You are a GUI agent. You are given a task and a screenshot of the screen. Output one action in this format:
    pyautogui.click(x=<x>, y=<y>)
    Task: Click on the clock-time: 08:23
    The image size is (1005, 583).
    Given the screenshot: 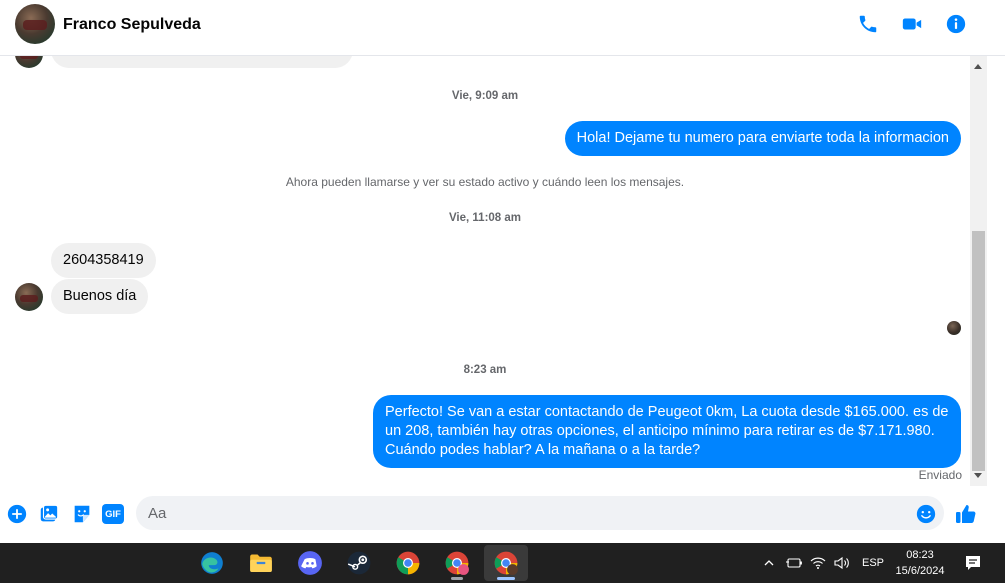 What is the action you would take?
    pyautogui.click(x=920, y=555)
    